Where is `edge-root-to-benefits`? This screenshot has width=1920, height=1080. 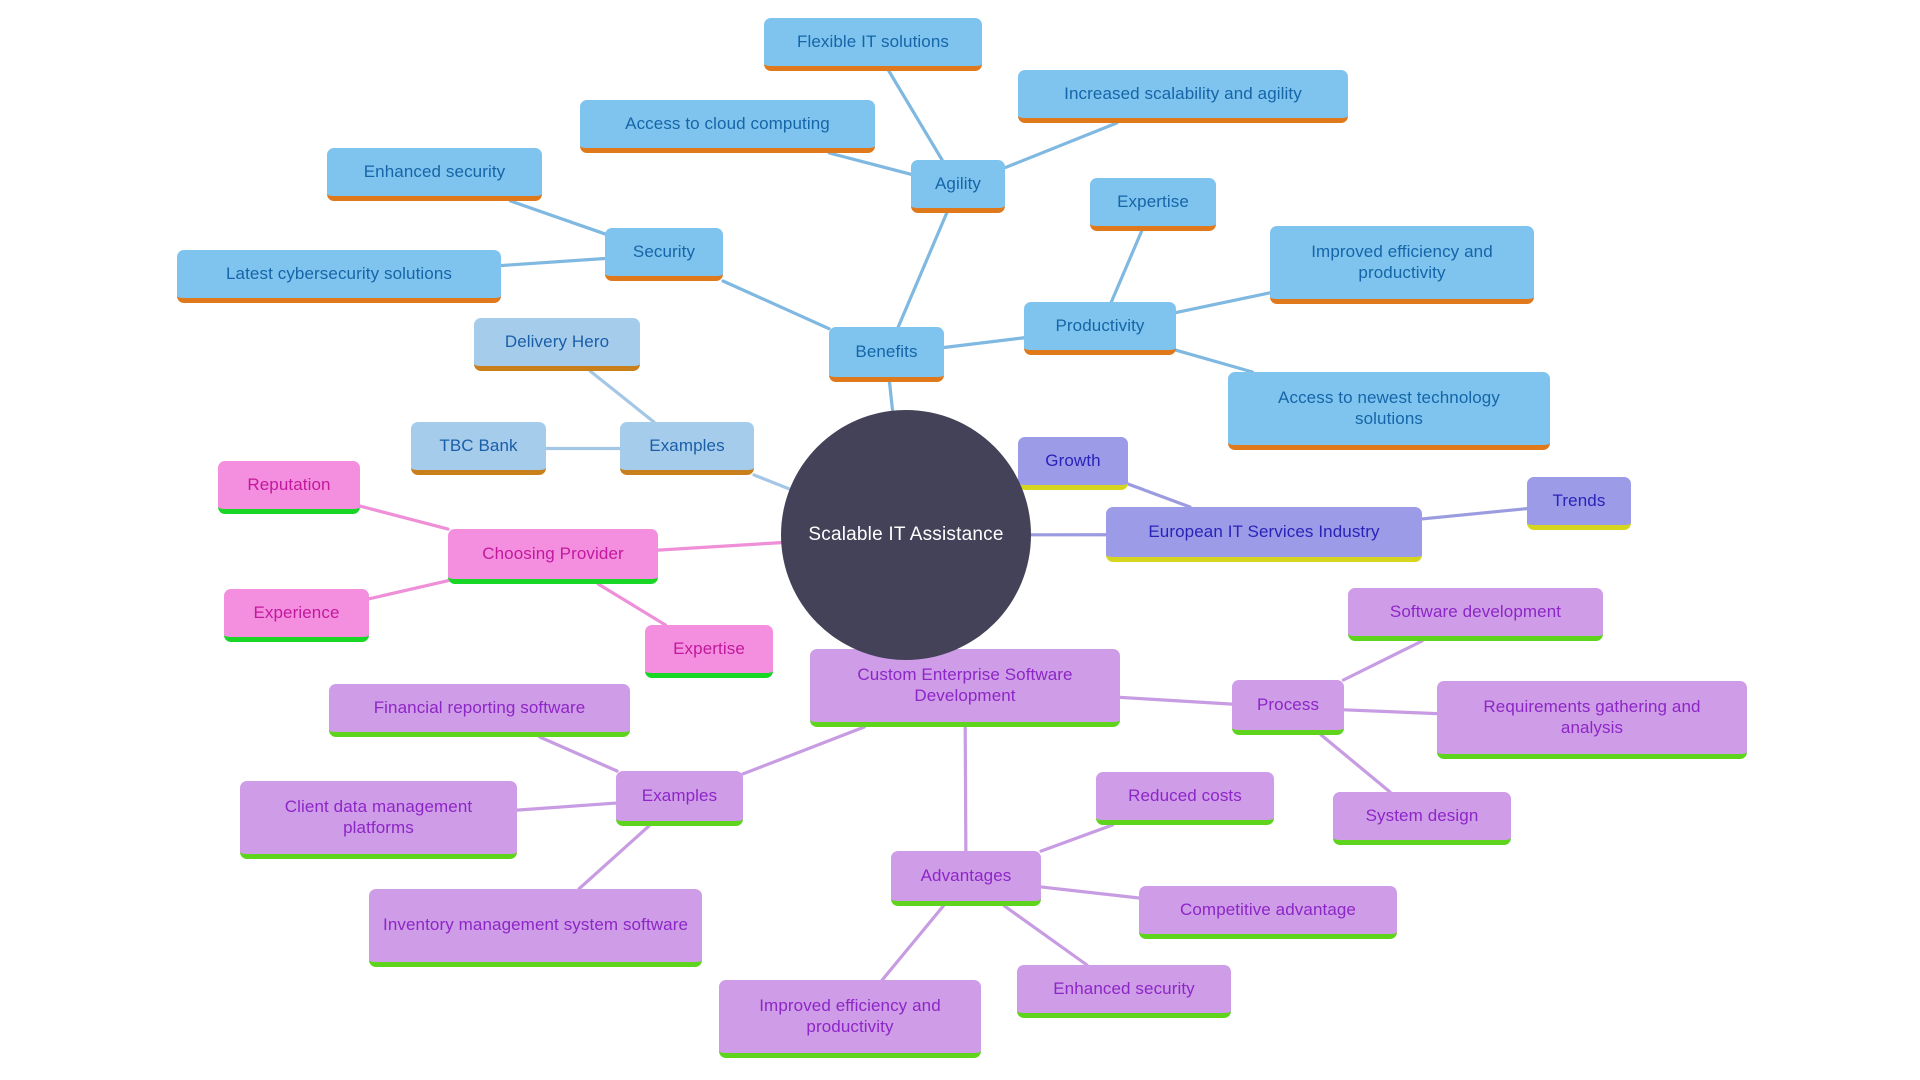 edge-root-to-benefits is located at coordinates (891, 396).